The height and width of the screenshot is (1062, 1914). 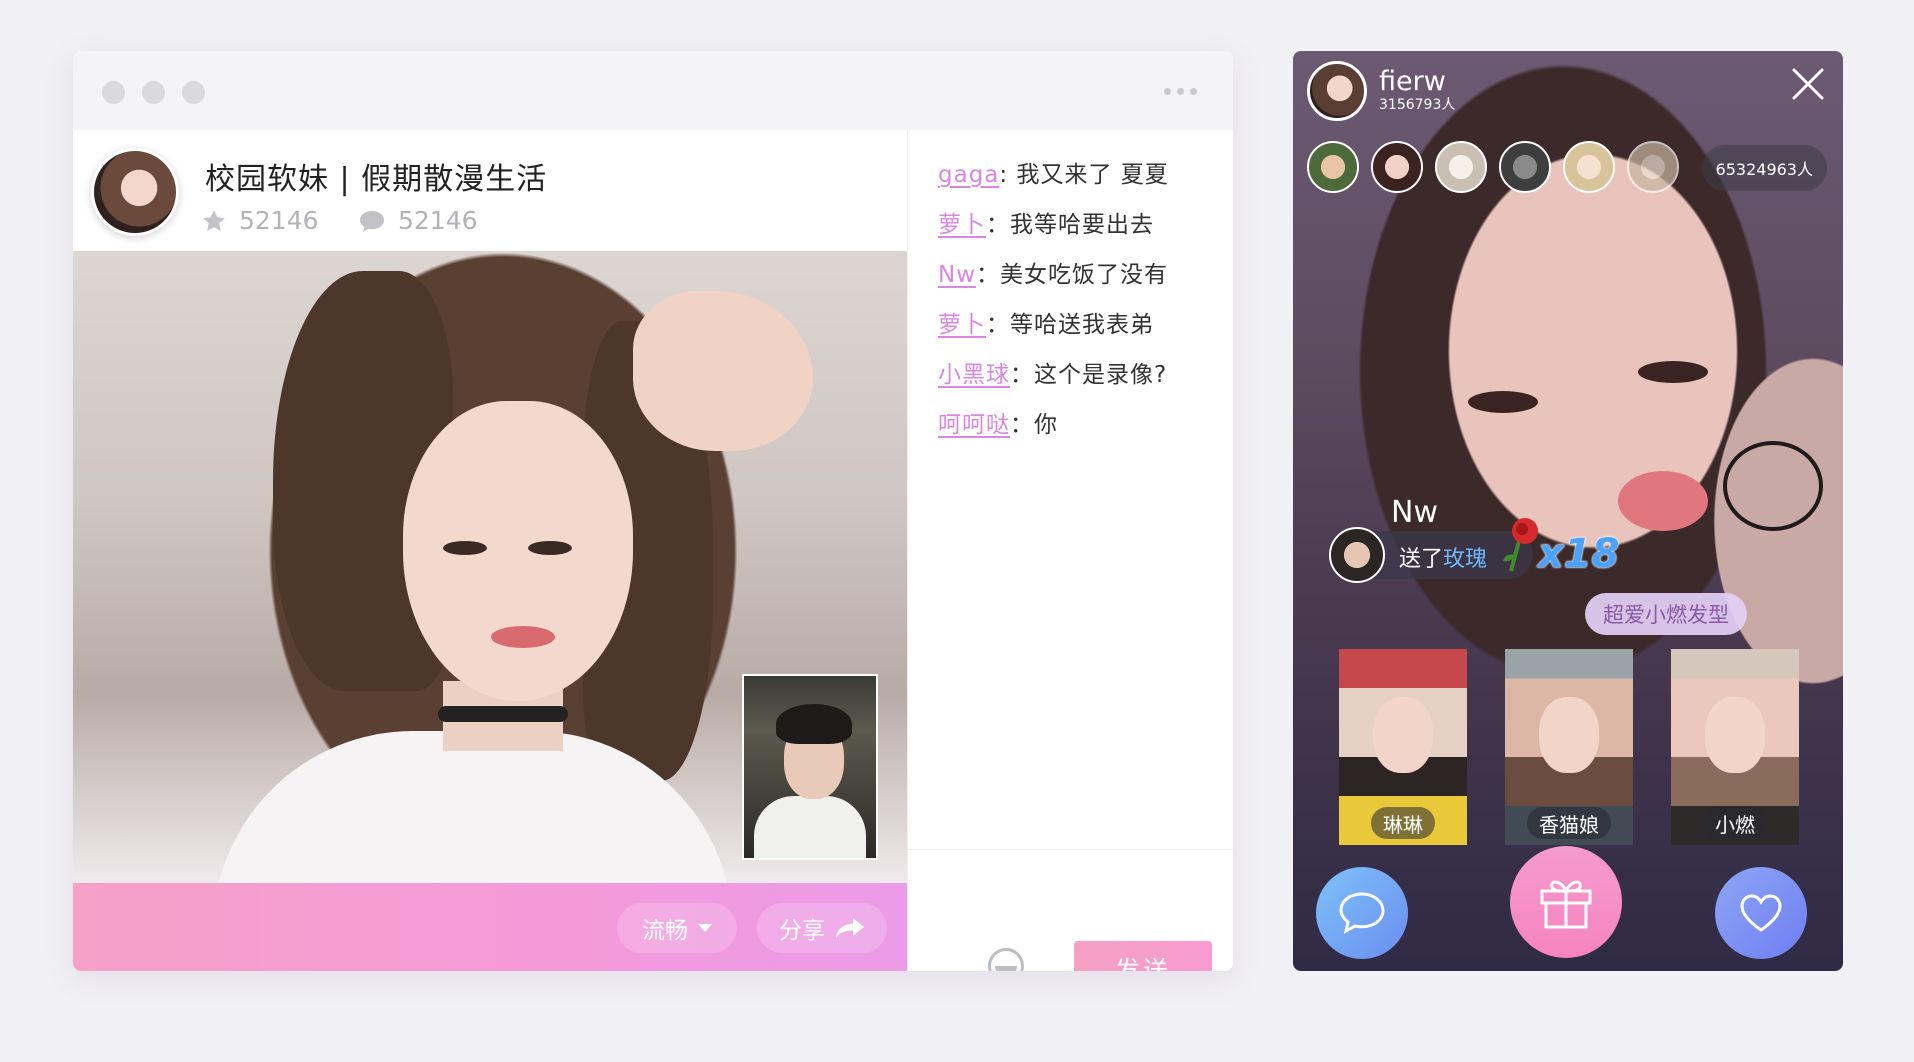 What do you see at coordinates (1417, 105) in the screenshot?
I see `mobile-host-fans: 3156793人` at bounding box center [1417, 105].